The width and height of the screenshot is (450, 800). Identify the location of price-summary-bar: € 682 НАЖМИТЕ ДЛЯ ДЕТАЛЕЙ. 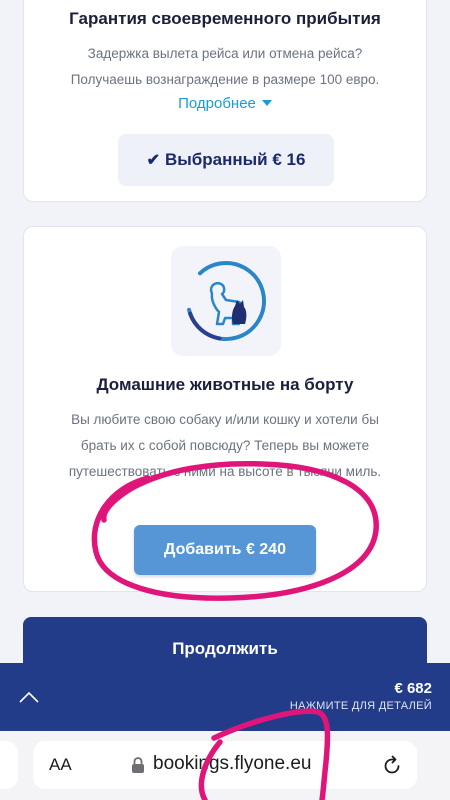
(225, 697).